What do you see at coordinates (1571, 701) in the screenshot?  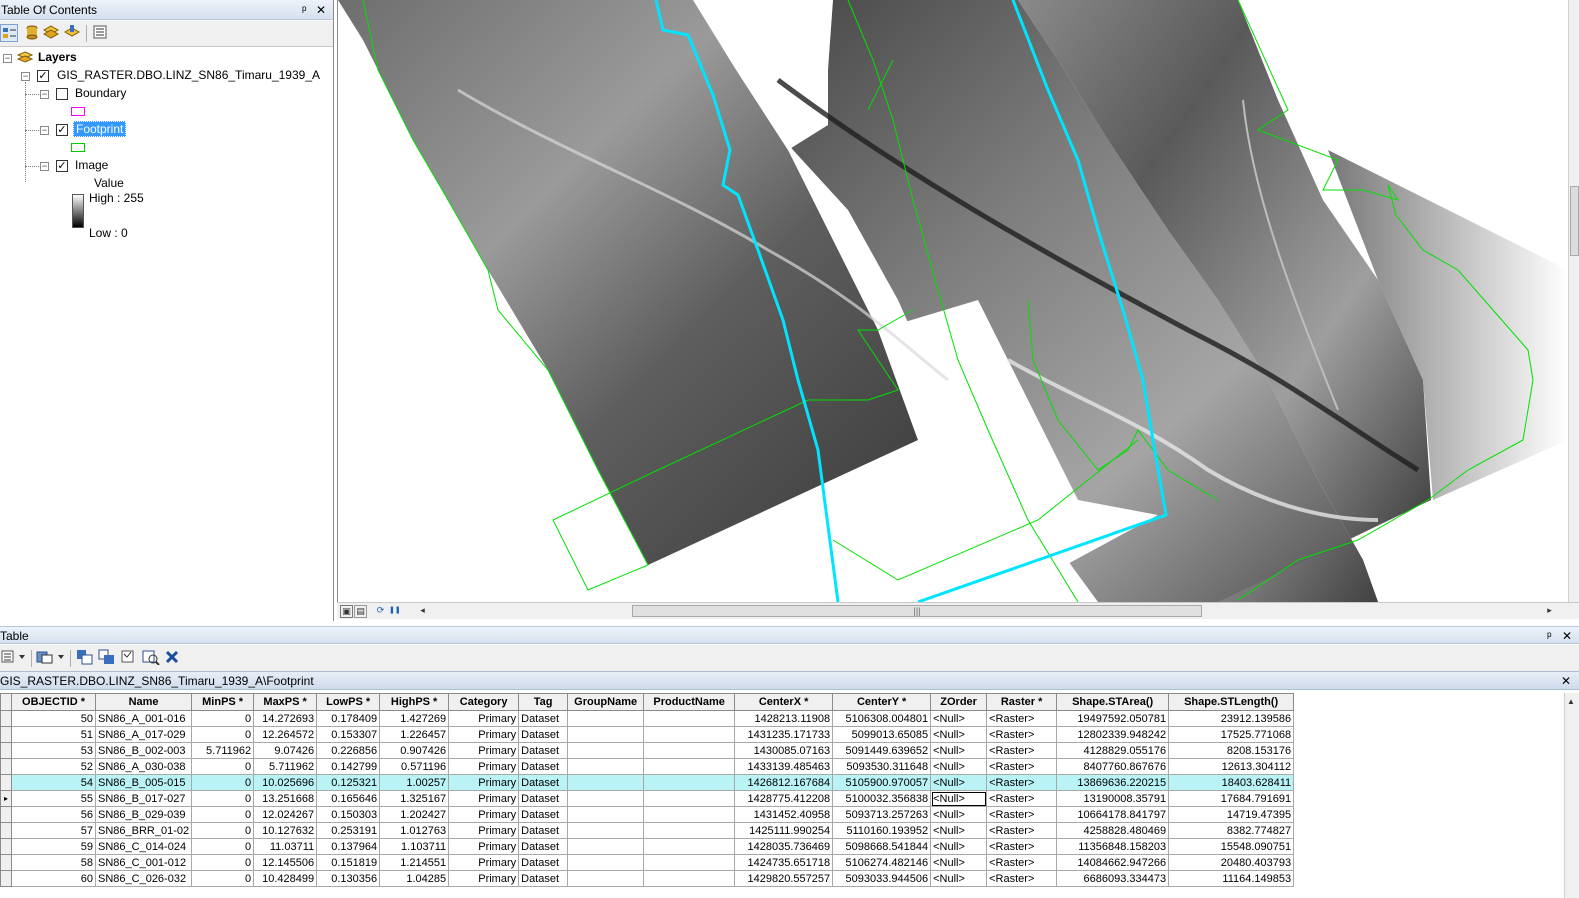 I see `table-scroll-up-arrow-icon: ▲` at bounding box center [1571, 701].